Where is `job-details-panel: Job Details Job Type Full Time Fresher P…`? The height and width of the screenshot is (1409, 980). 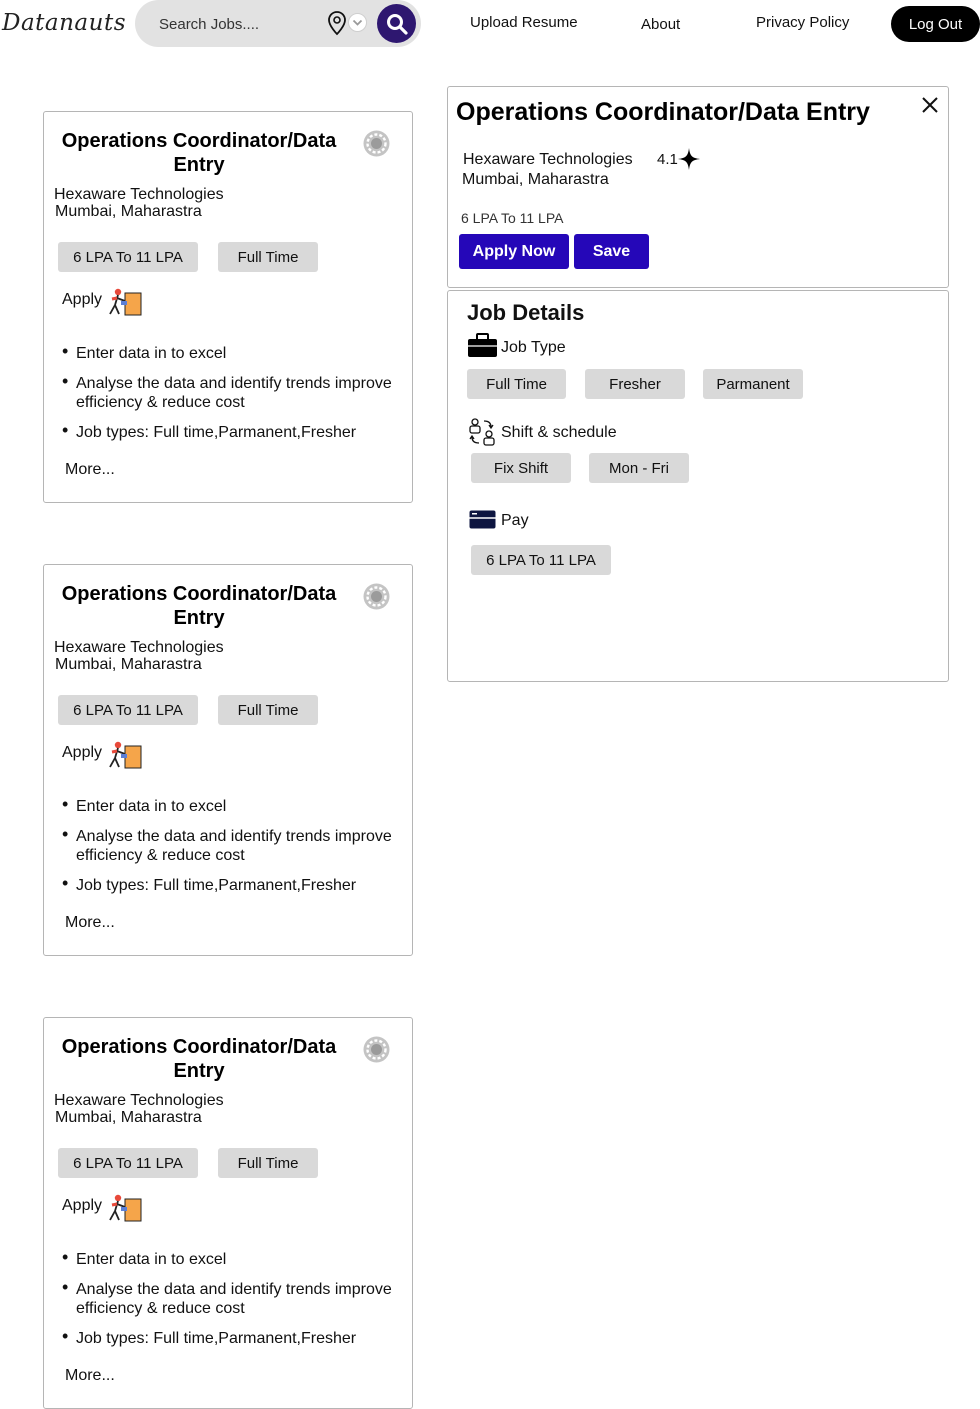 job-details-panel: Job Details Job Type Full Time Fresher P… is located at coordinates (698, 486).